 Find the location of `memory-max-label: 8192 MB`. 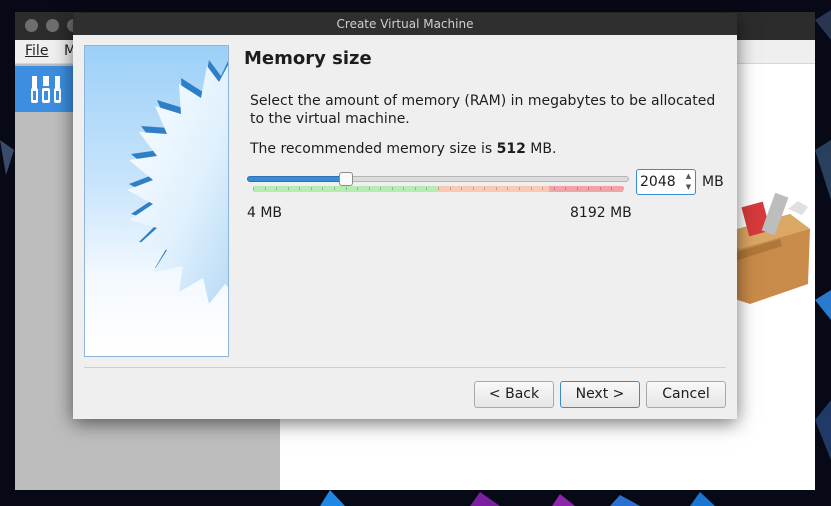

memory-max-label: 8192 MB is located at coordinates (601, 213).